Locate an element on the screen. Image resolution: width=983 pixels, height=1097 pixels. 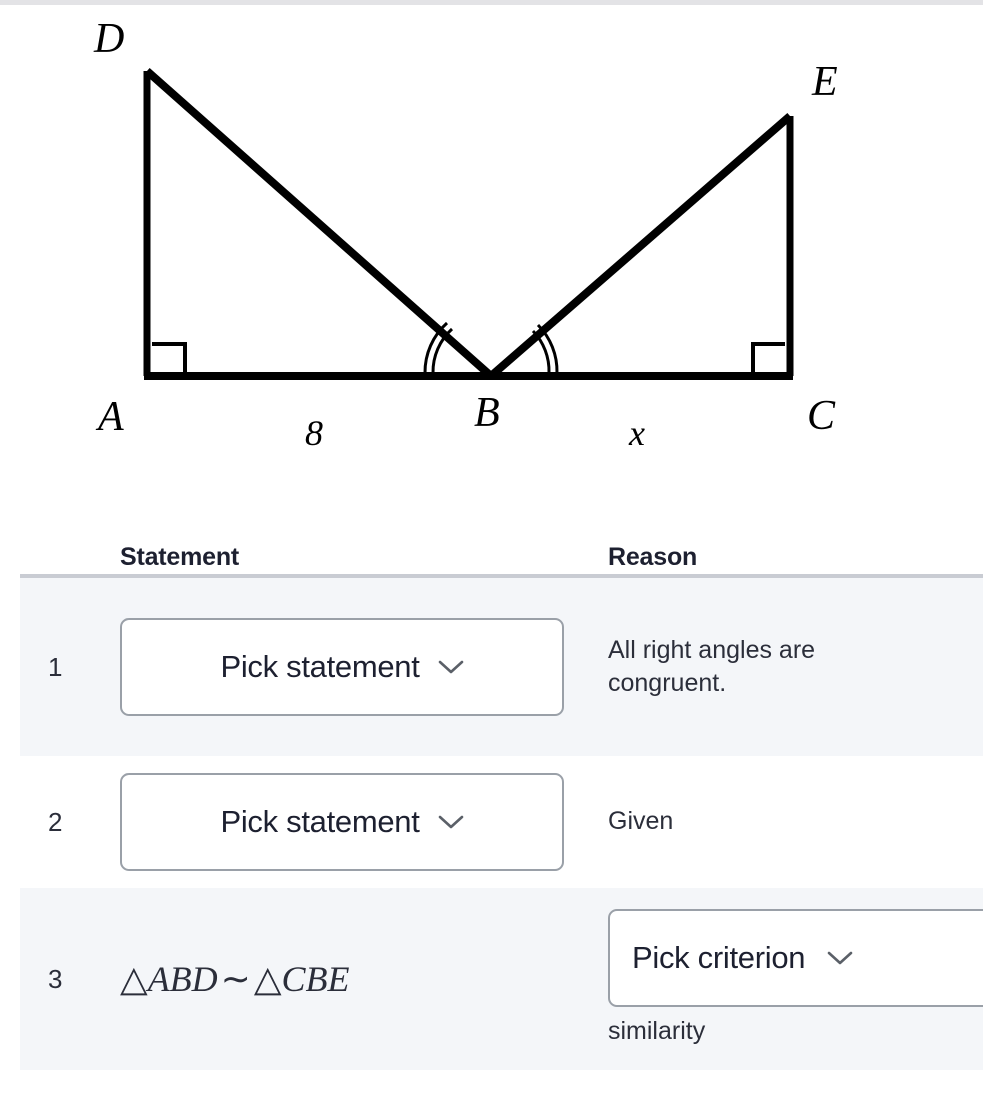
reason-line: All right angles are is located at coordinates (712, 649).